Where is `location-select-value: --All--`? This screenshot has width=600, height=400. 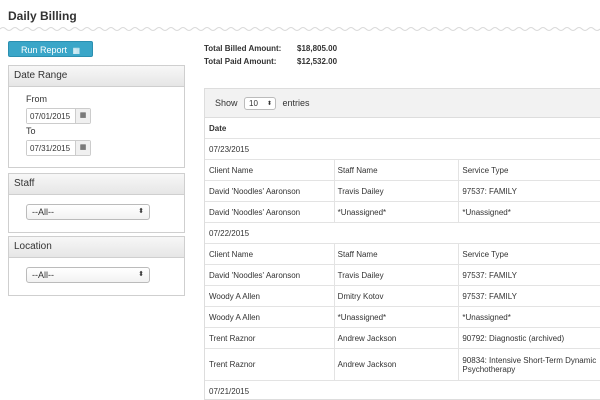
location-select-value: --All-- is located at coordinates (43, 275).